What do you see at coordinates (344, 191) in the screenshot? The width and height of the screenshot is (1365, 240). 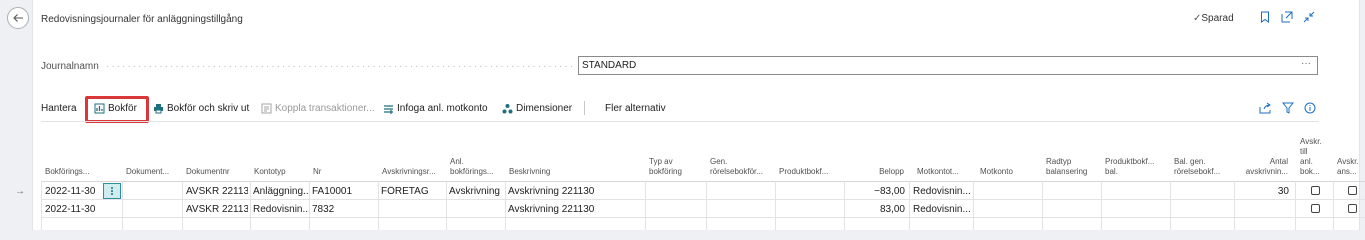 I see `cell-no: FA10001` at bounding box center [344, 191].